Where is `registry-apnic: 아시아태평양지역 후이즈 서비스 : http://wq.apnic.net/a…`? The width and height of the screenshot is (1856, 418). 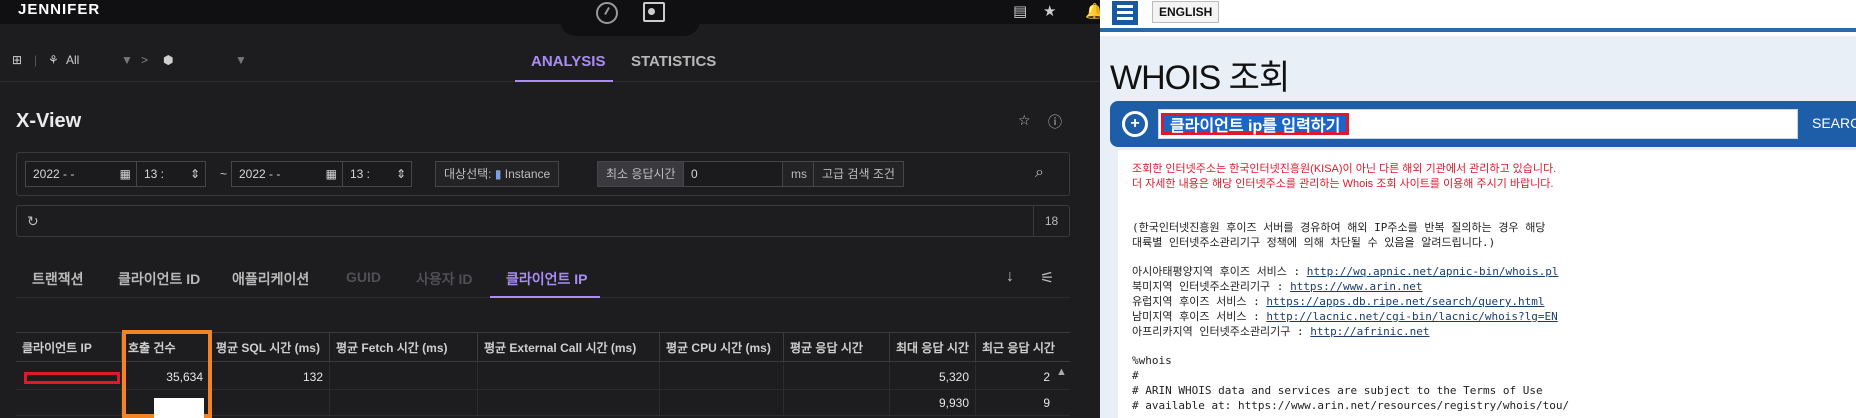 registry-apnic: 아시아태평양지역 후이즈 서비스 : http://wq.apnic.net/a… is located at coordinates (1345, 271).